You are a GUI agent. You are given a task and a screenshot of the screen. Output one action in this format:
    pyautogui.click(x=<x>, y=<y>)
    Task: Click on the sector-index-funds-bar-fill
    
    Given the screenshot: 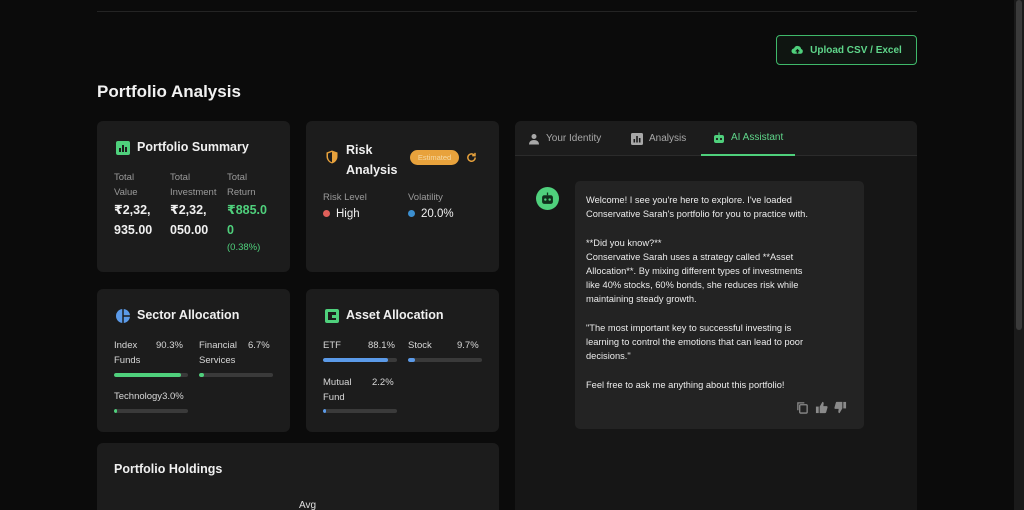 What is the action you would take?
    pyautogui.click(x=147, y=375)
    